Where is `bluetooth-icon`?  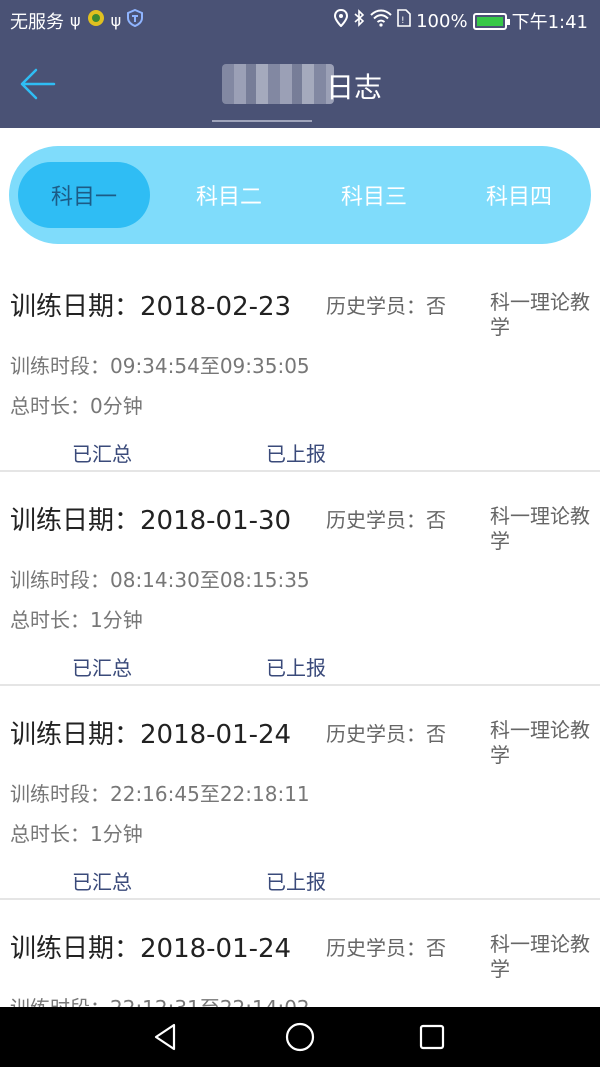
bluetooth-icon is located at coordinates (359, 21).